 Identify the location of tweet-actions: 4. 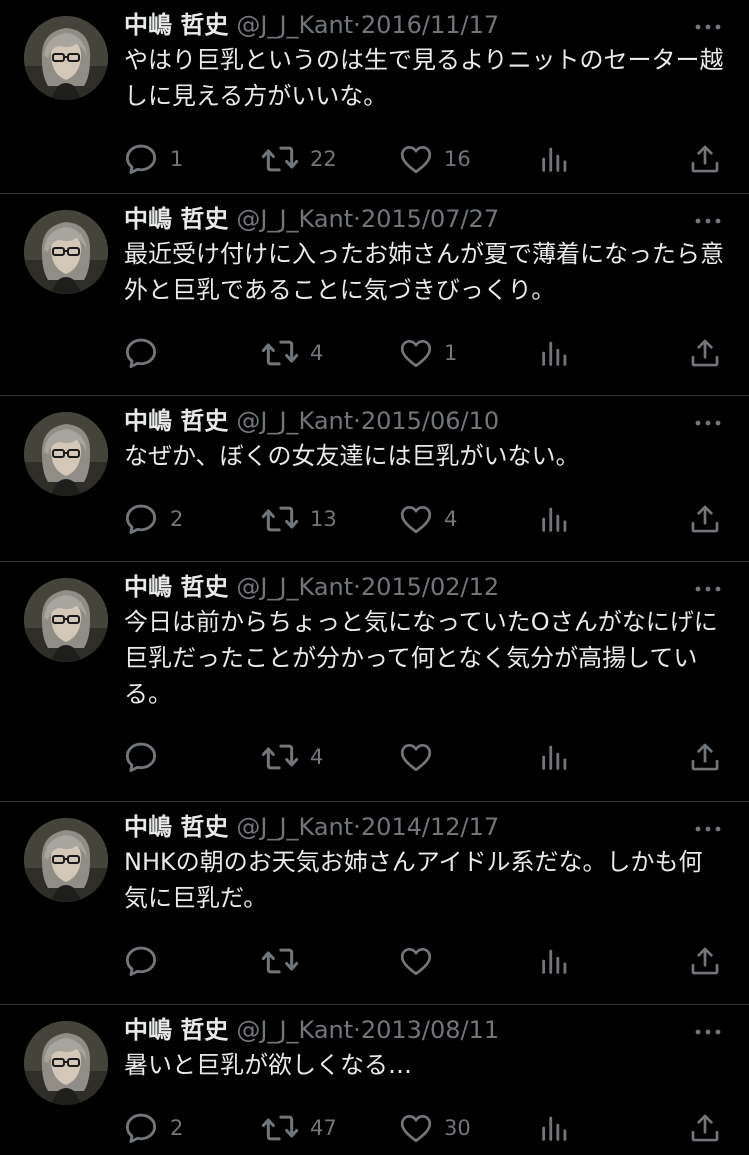
(427, 757).